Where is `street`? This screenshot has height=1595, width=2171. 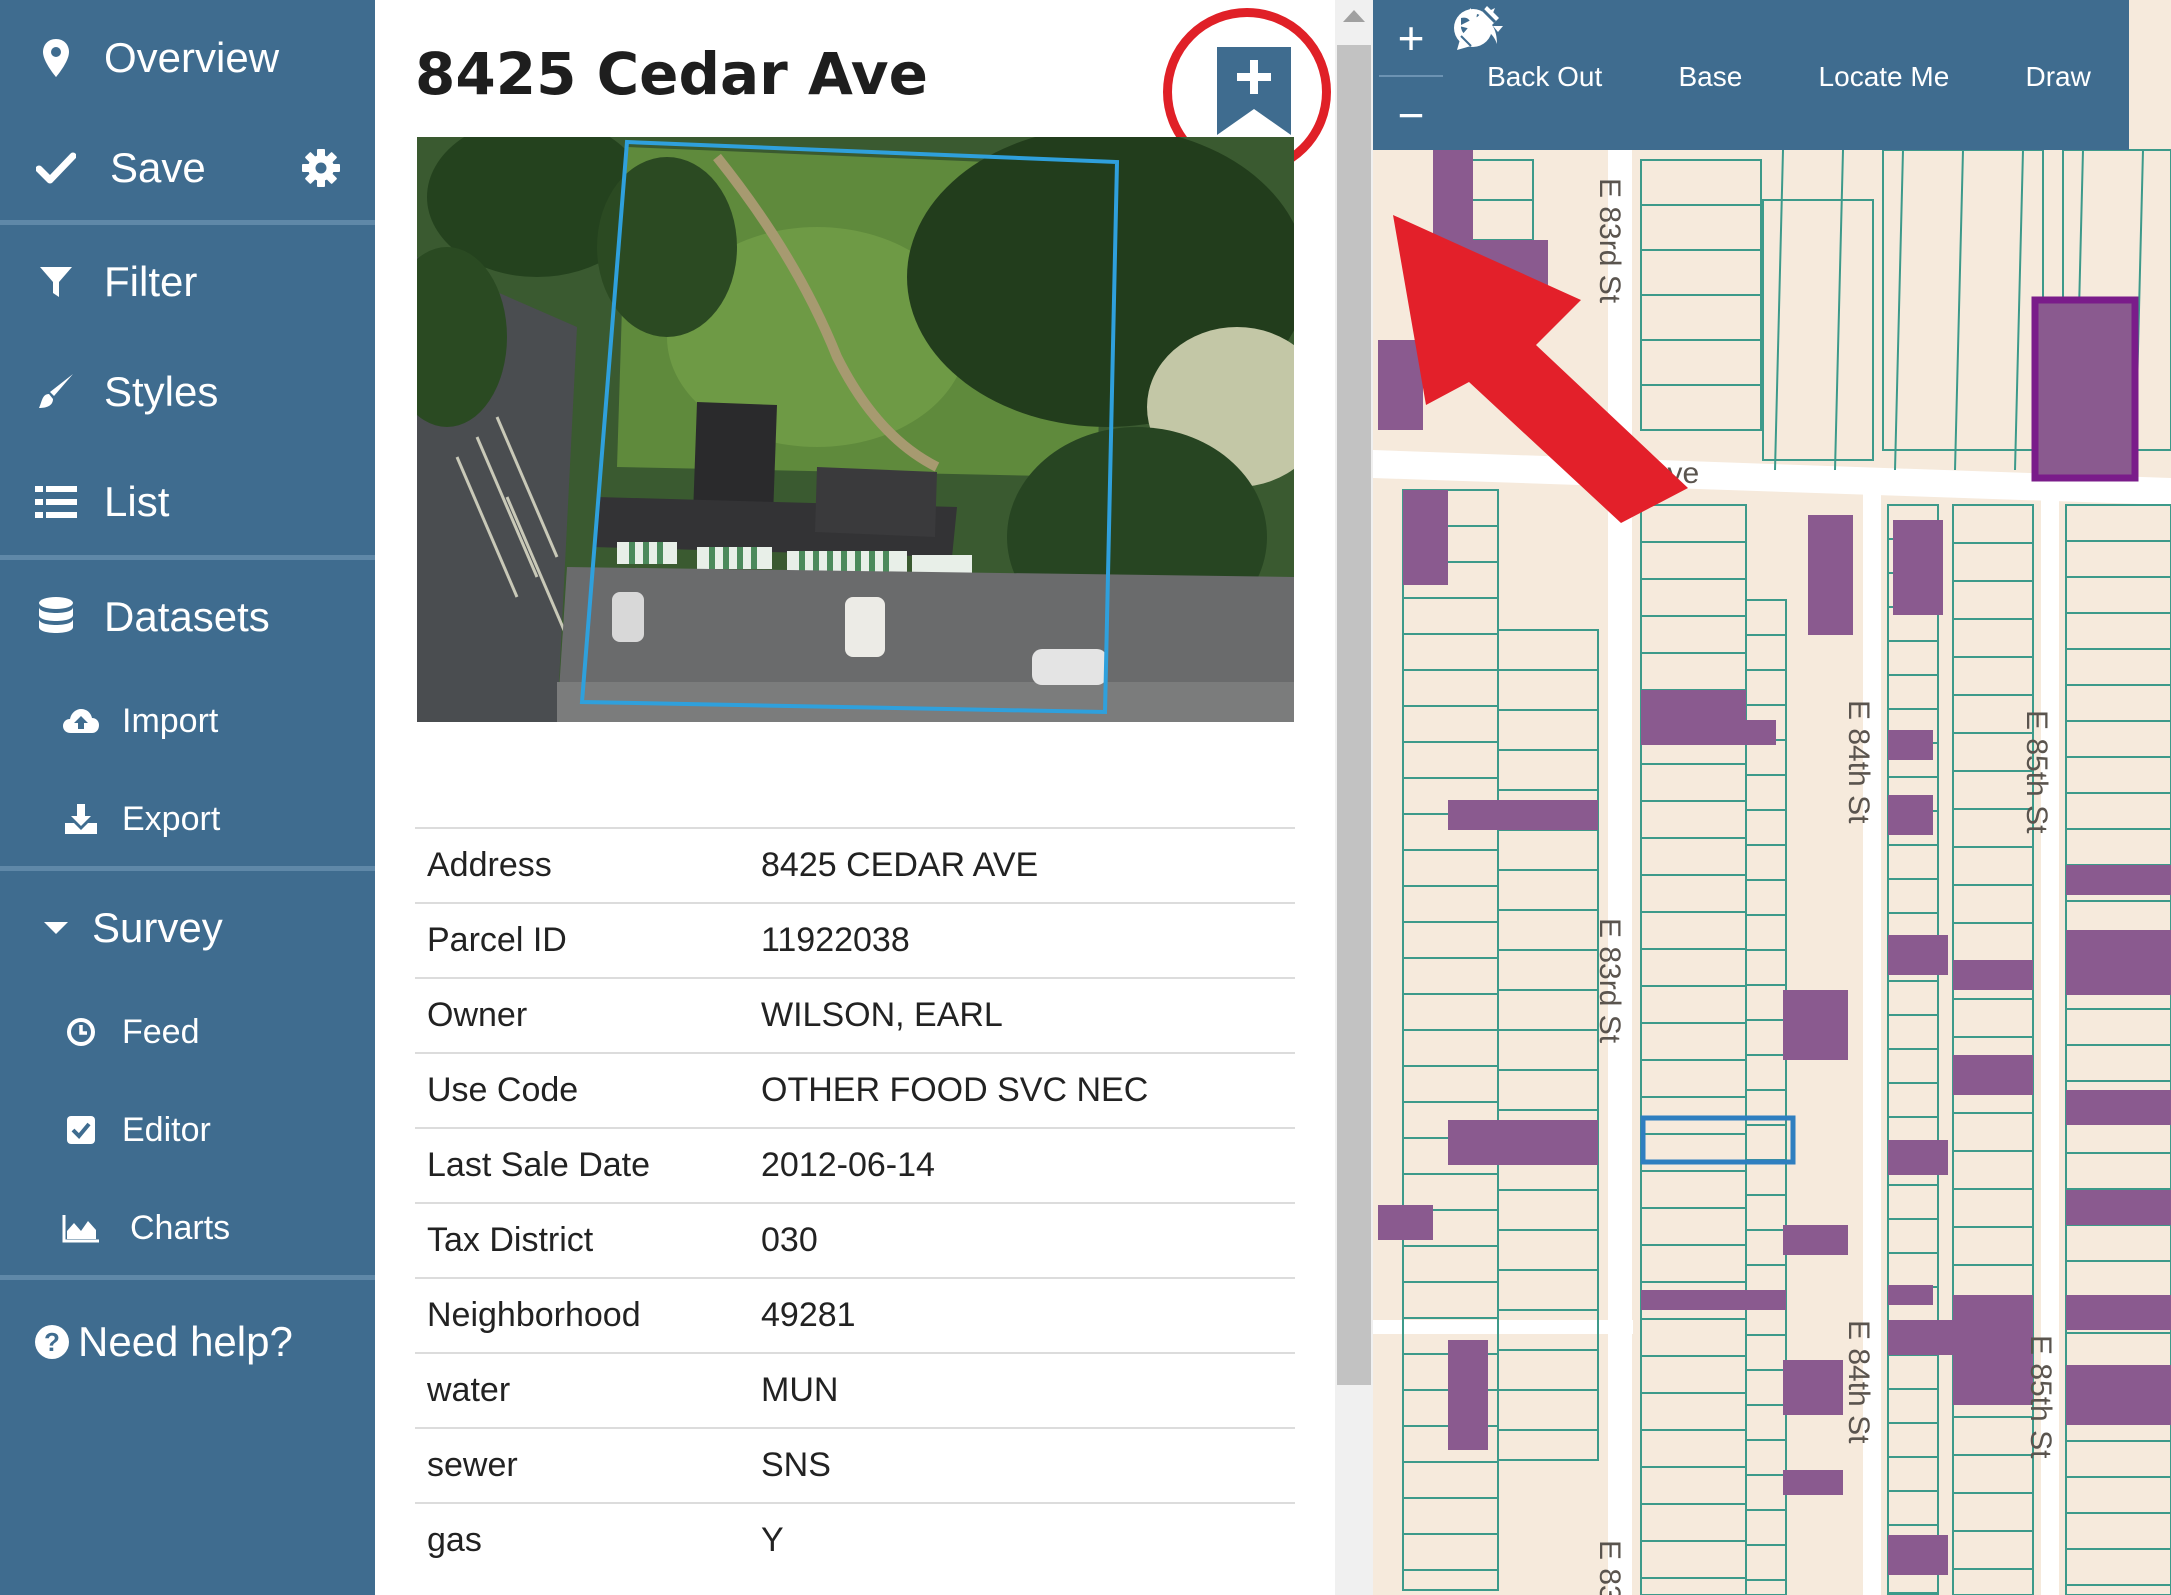
street is located at coordinates (1503, 1327).